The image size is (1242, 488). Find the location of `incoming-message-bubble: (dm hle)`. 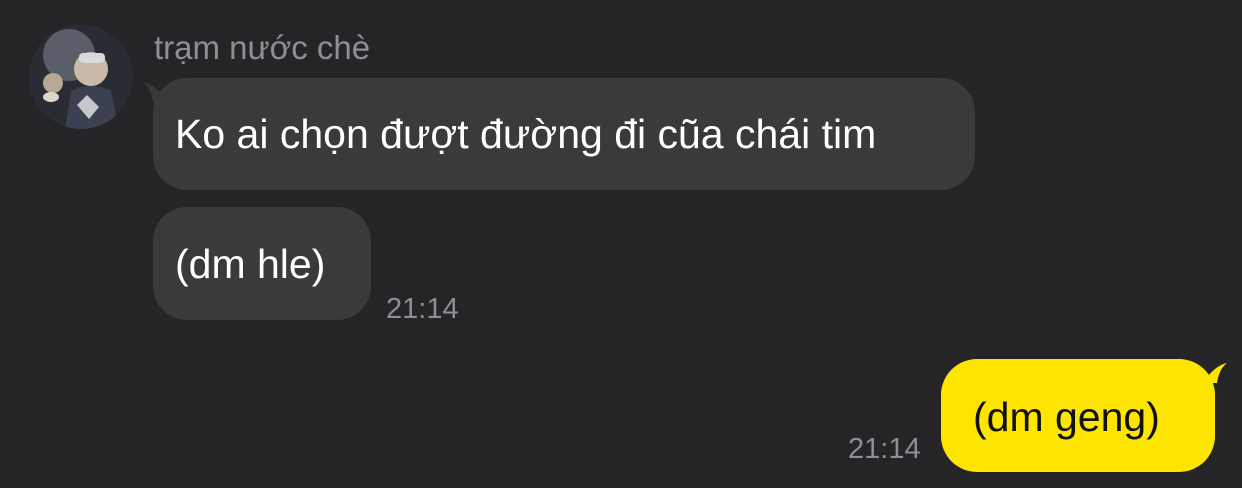

incoming-message-bubble: (dm hle) is located at coordinates (262, 263).